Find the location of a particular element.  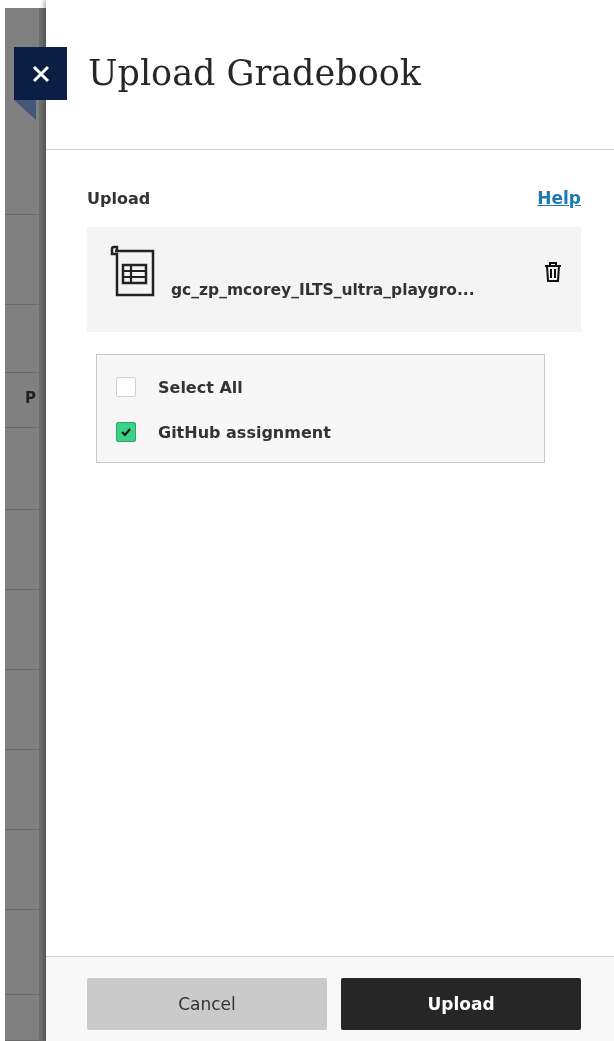

ribbon-fold is located at coordinates (25, 110).